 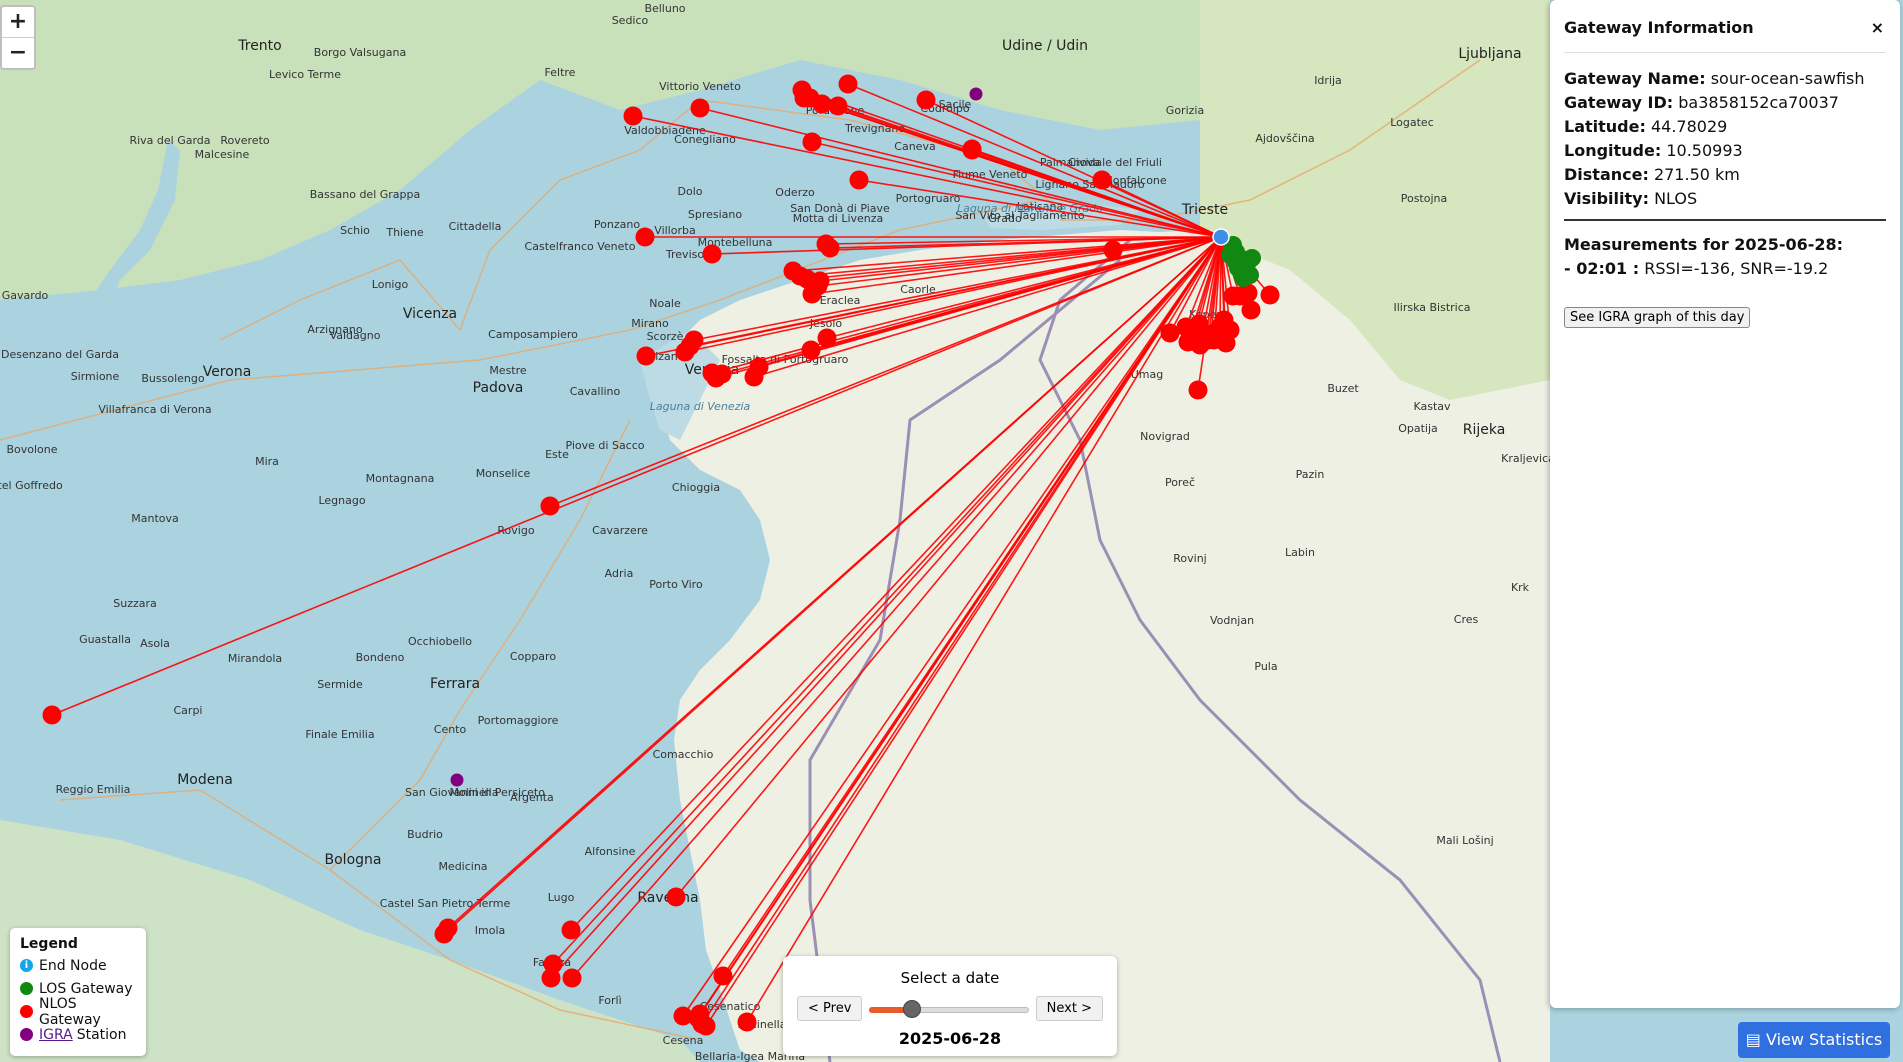 What do you see at coordinates (665, 303) in the screenshot?
I see `place-label: Noale` at bounding box center [665, 303].